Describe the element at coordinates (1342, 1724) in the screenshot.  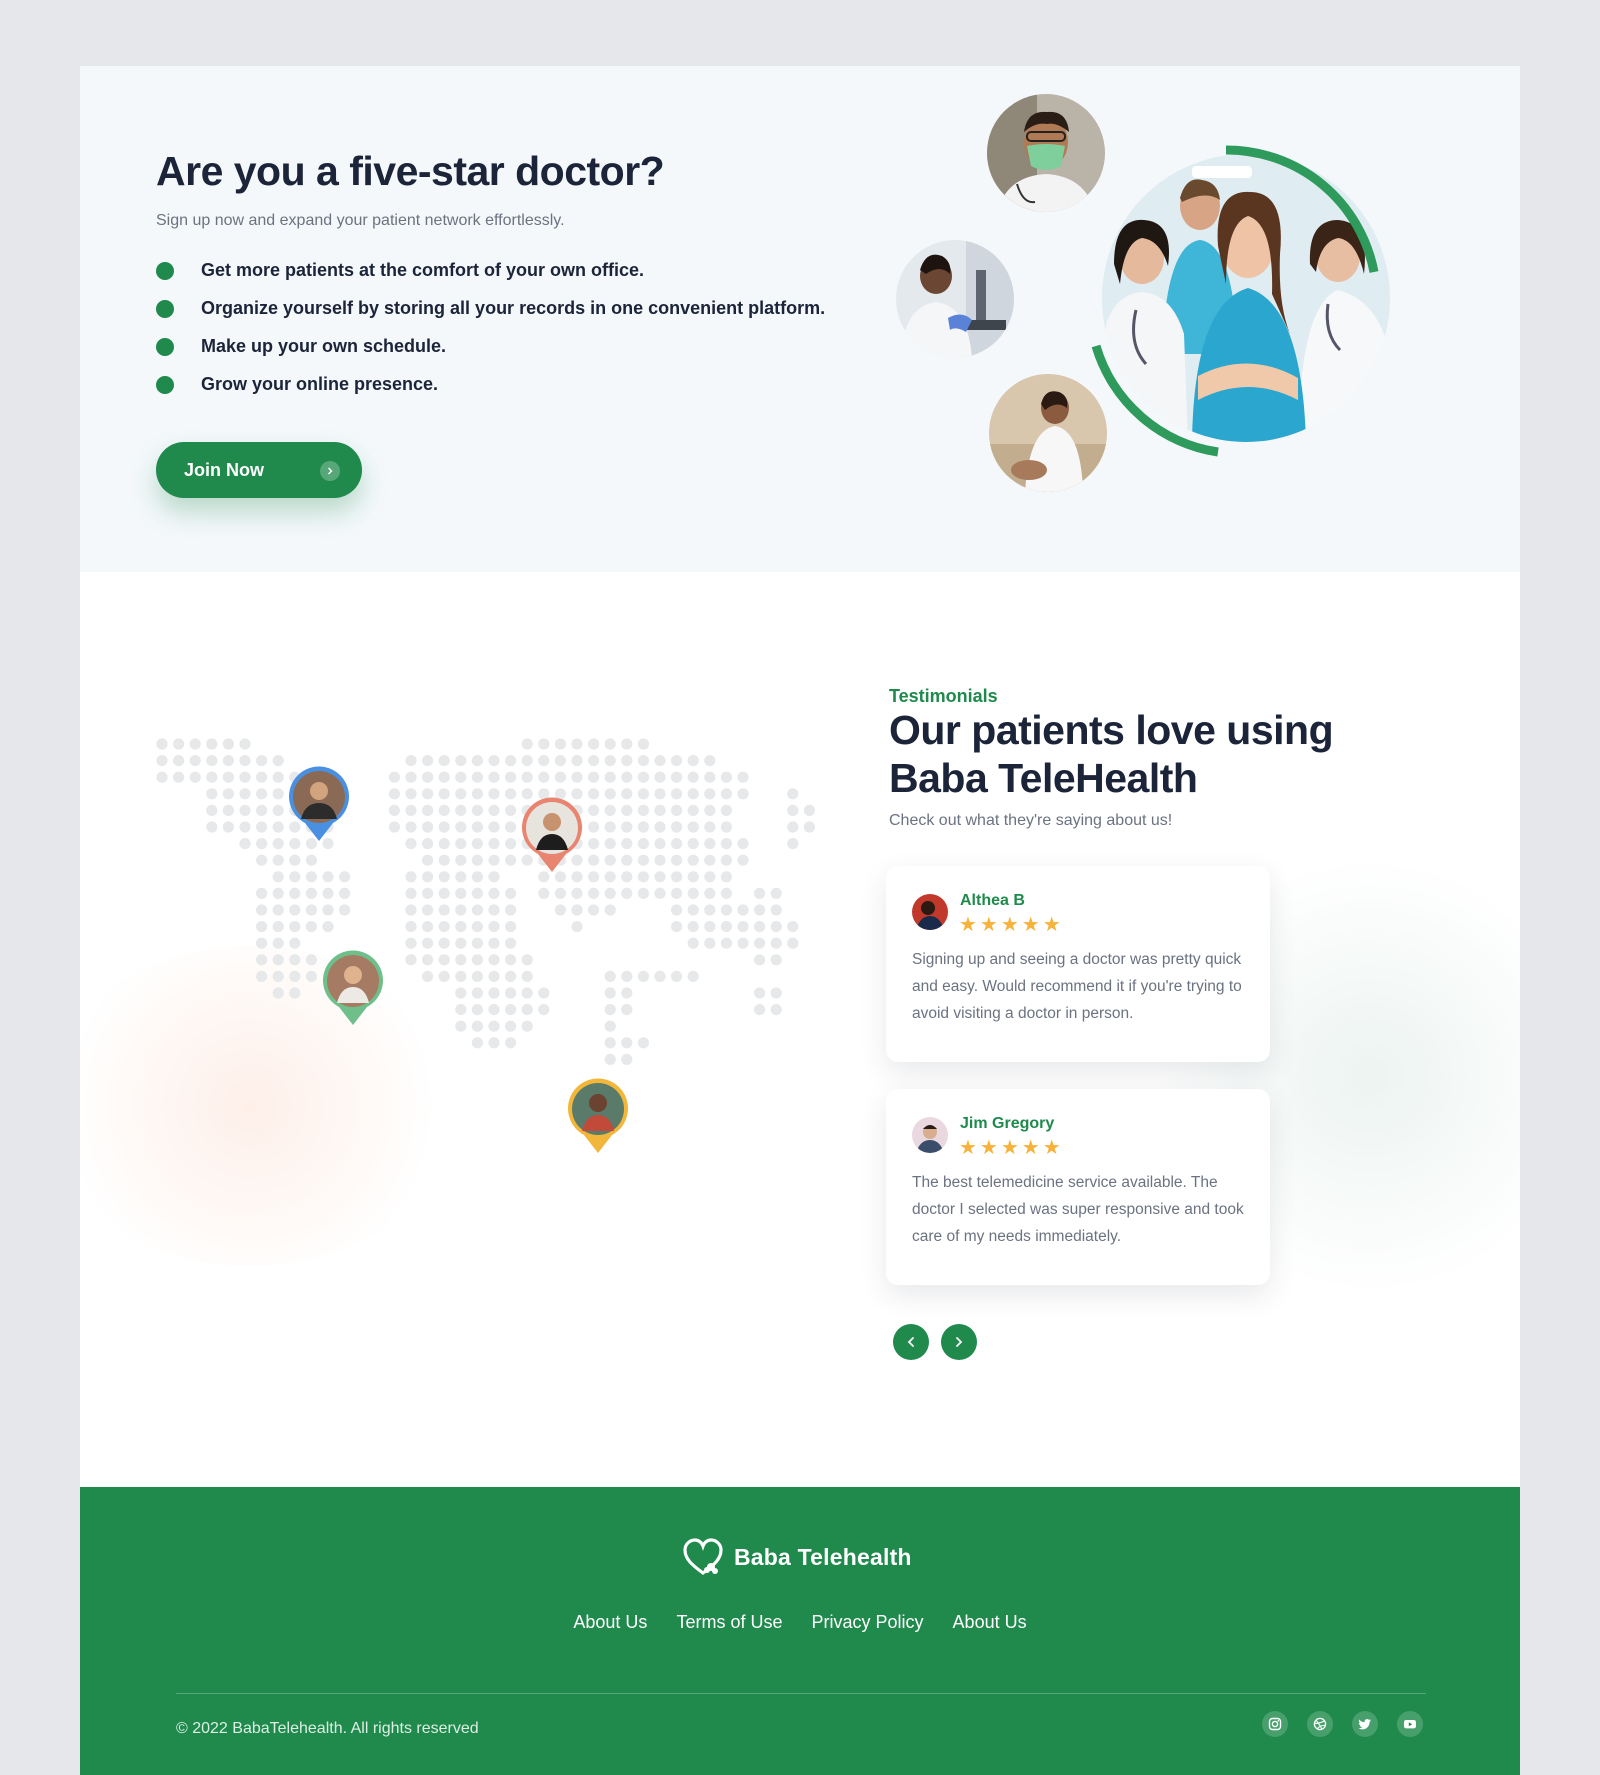
I see `social-links` at that location.